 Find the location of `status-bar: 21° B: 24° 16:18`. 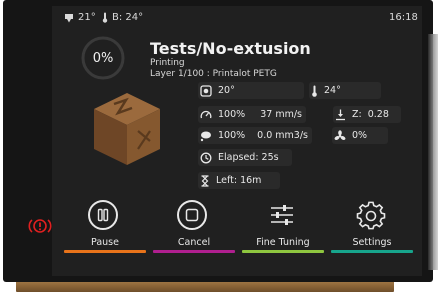

status-bar: 21° B: 24° 16:18 is located at coordinates (237, 17).